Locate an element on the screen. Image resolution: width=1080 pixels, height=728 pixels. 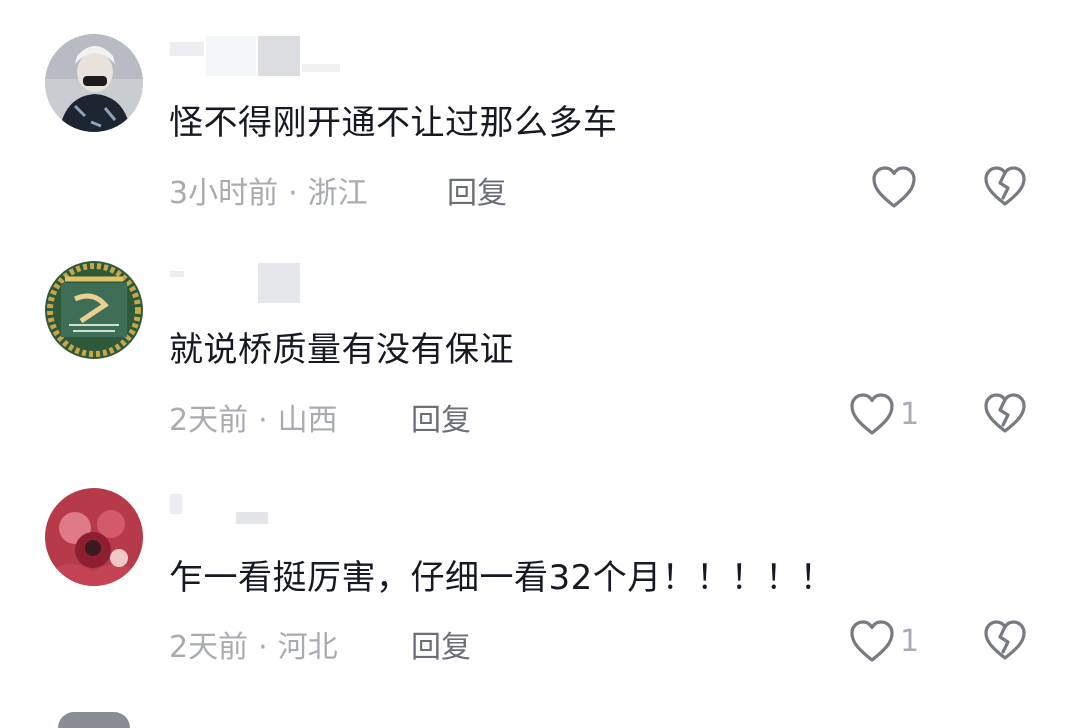
comment-location: 浙江 is located at coordinates (337, 193).